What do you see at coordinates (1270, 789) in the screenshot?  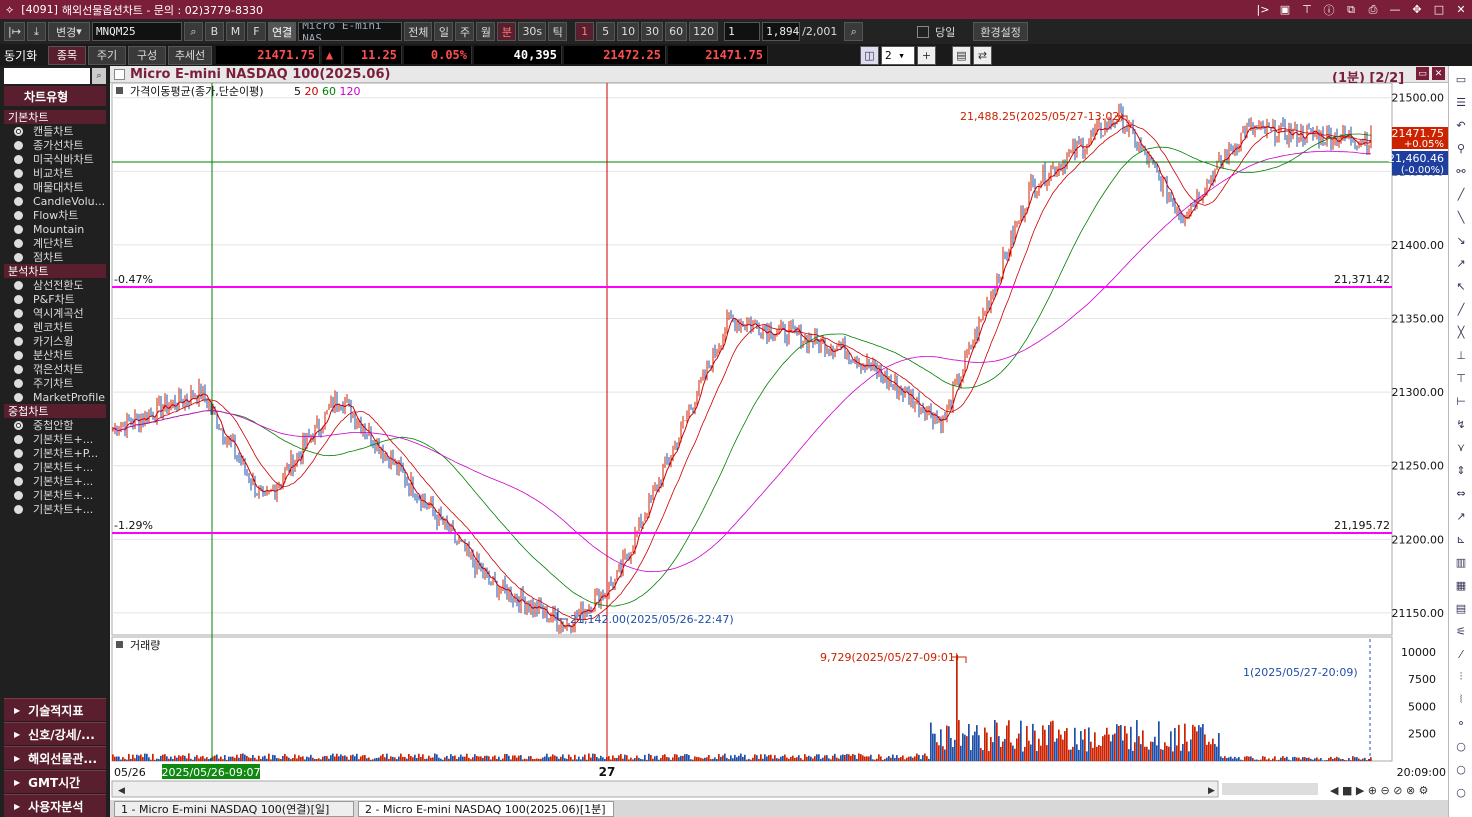 I see `zoom-slider` at bounding box center [1270, 789].